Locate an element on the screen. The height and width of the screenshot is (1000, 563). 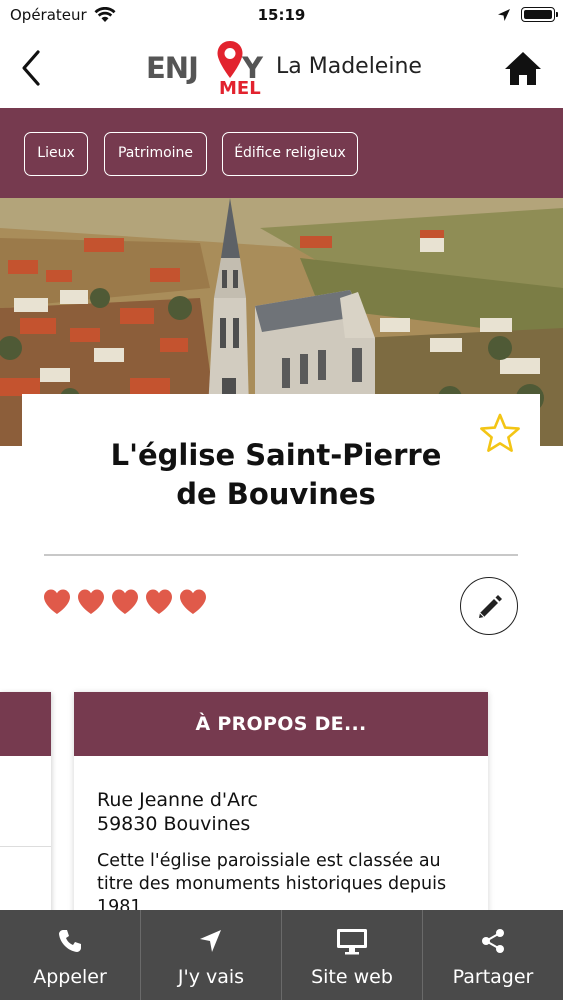
previous-info-card is located at coordinates (25, 817).